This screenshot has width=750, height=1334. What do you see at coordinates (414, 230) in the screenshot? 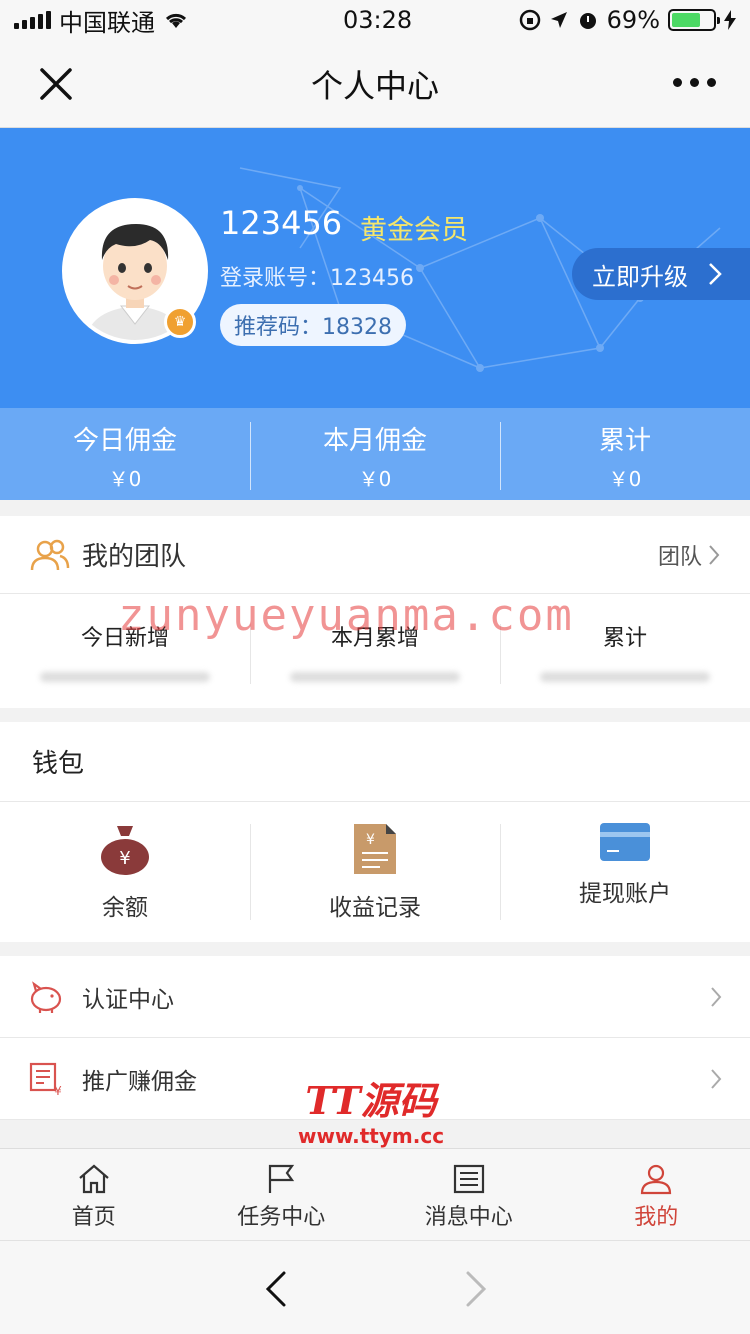
I see `member-level-badge: 黄金会员` at bounding box center [414, 230].